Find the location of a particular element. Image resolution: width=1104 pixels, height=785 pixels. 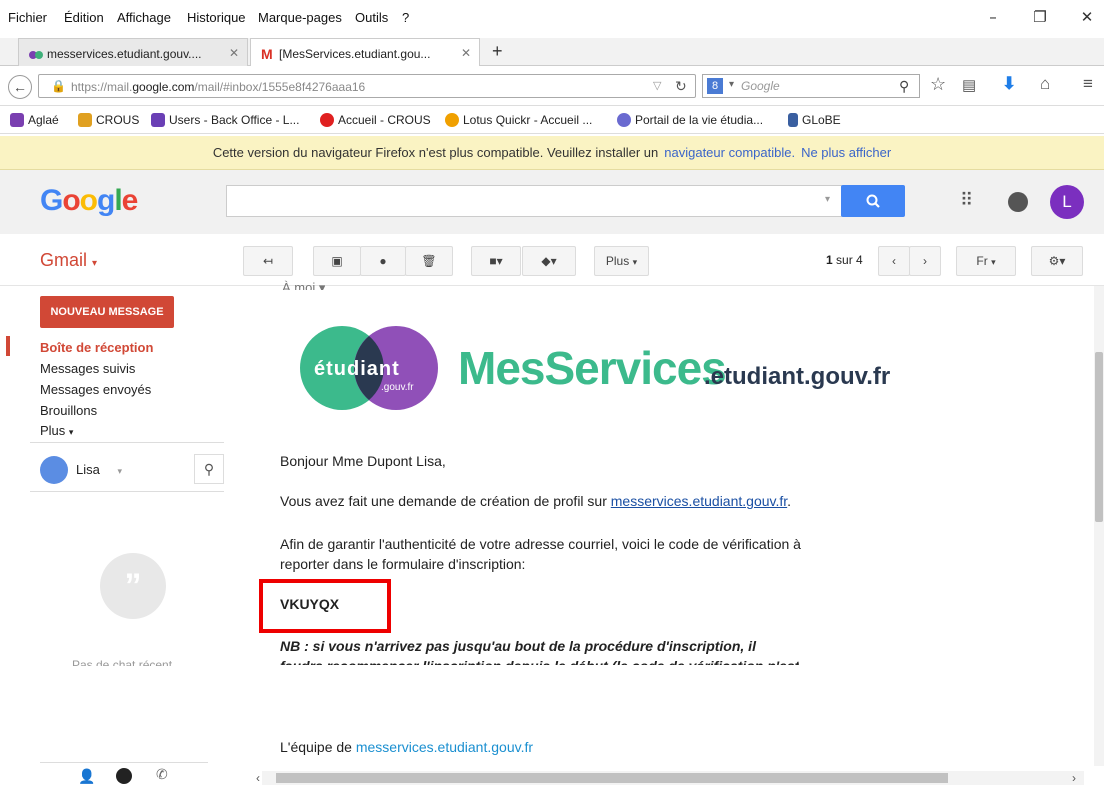

sidebar-item-sent: Messages envoyés is located at coordinates (95, 389).